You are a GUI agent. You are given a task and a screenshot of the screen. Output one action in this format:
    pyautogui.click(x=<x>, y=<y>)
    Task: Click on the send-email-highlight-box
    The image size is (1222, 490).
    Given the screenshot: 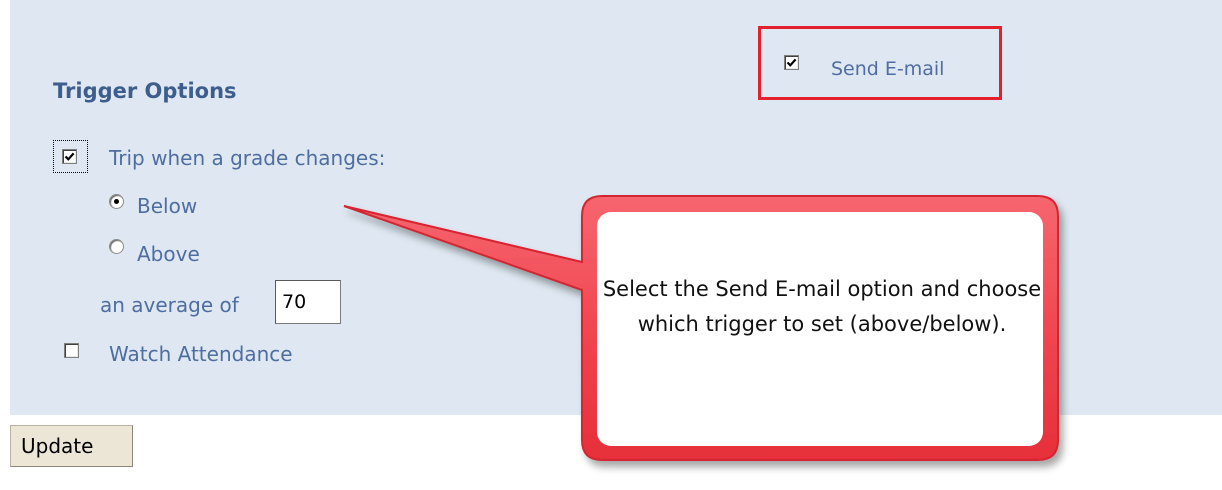 What is the action you would take?
    pyautogui.click(x=880, y=63)
    